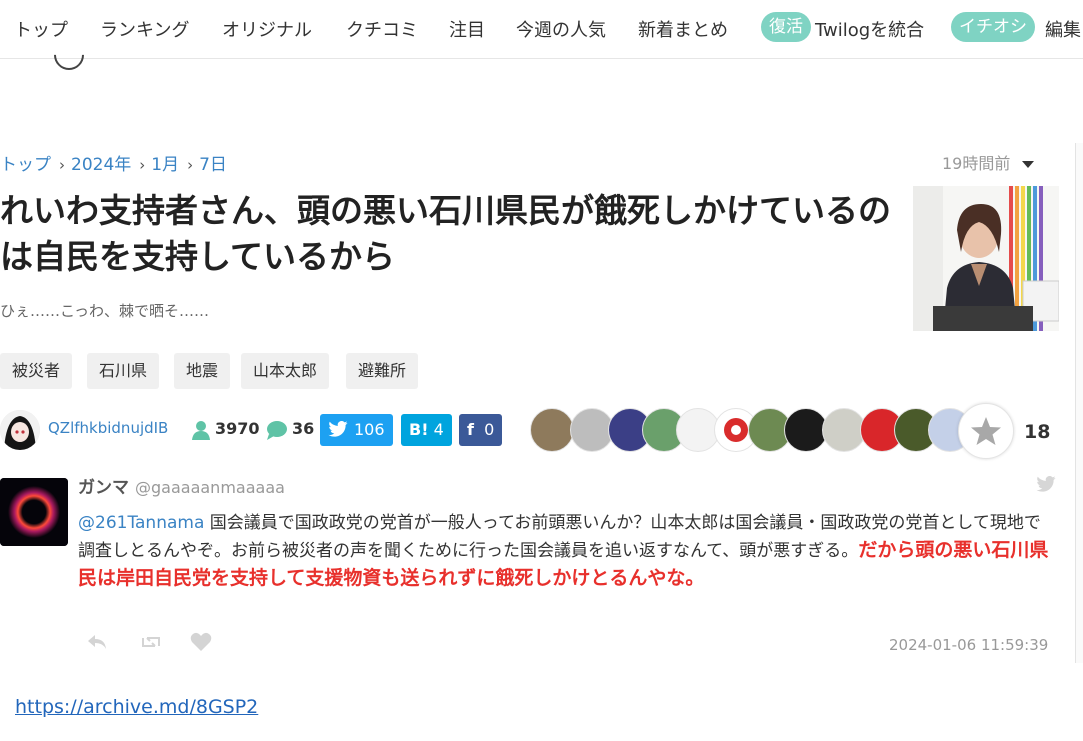 The image size is (1083, 741). I want to click on article-meta: QZlfhkbidnujdIB 3970 36 106 B! 4 f 0 18, so click(541, 431).